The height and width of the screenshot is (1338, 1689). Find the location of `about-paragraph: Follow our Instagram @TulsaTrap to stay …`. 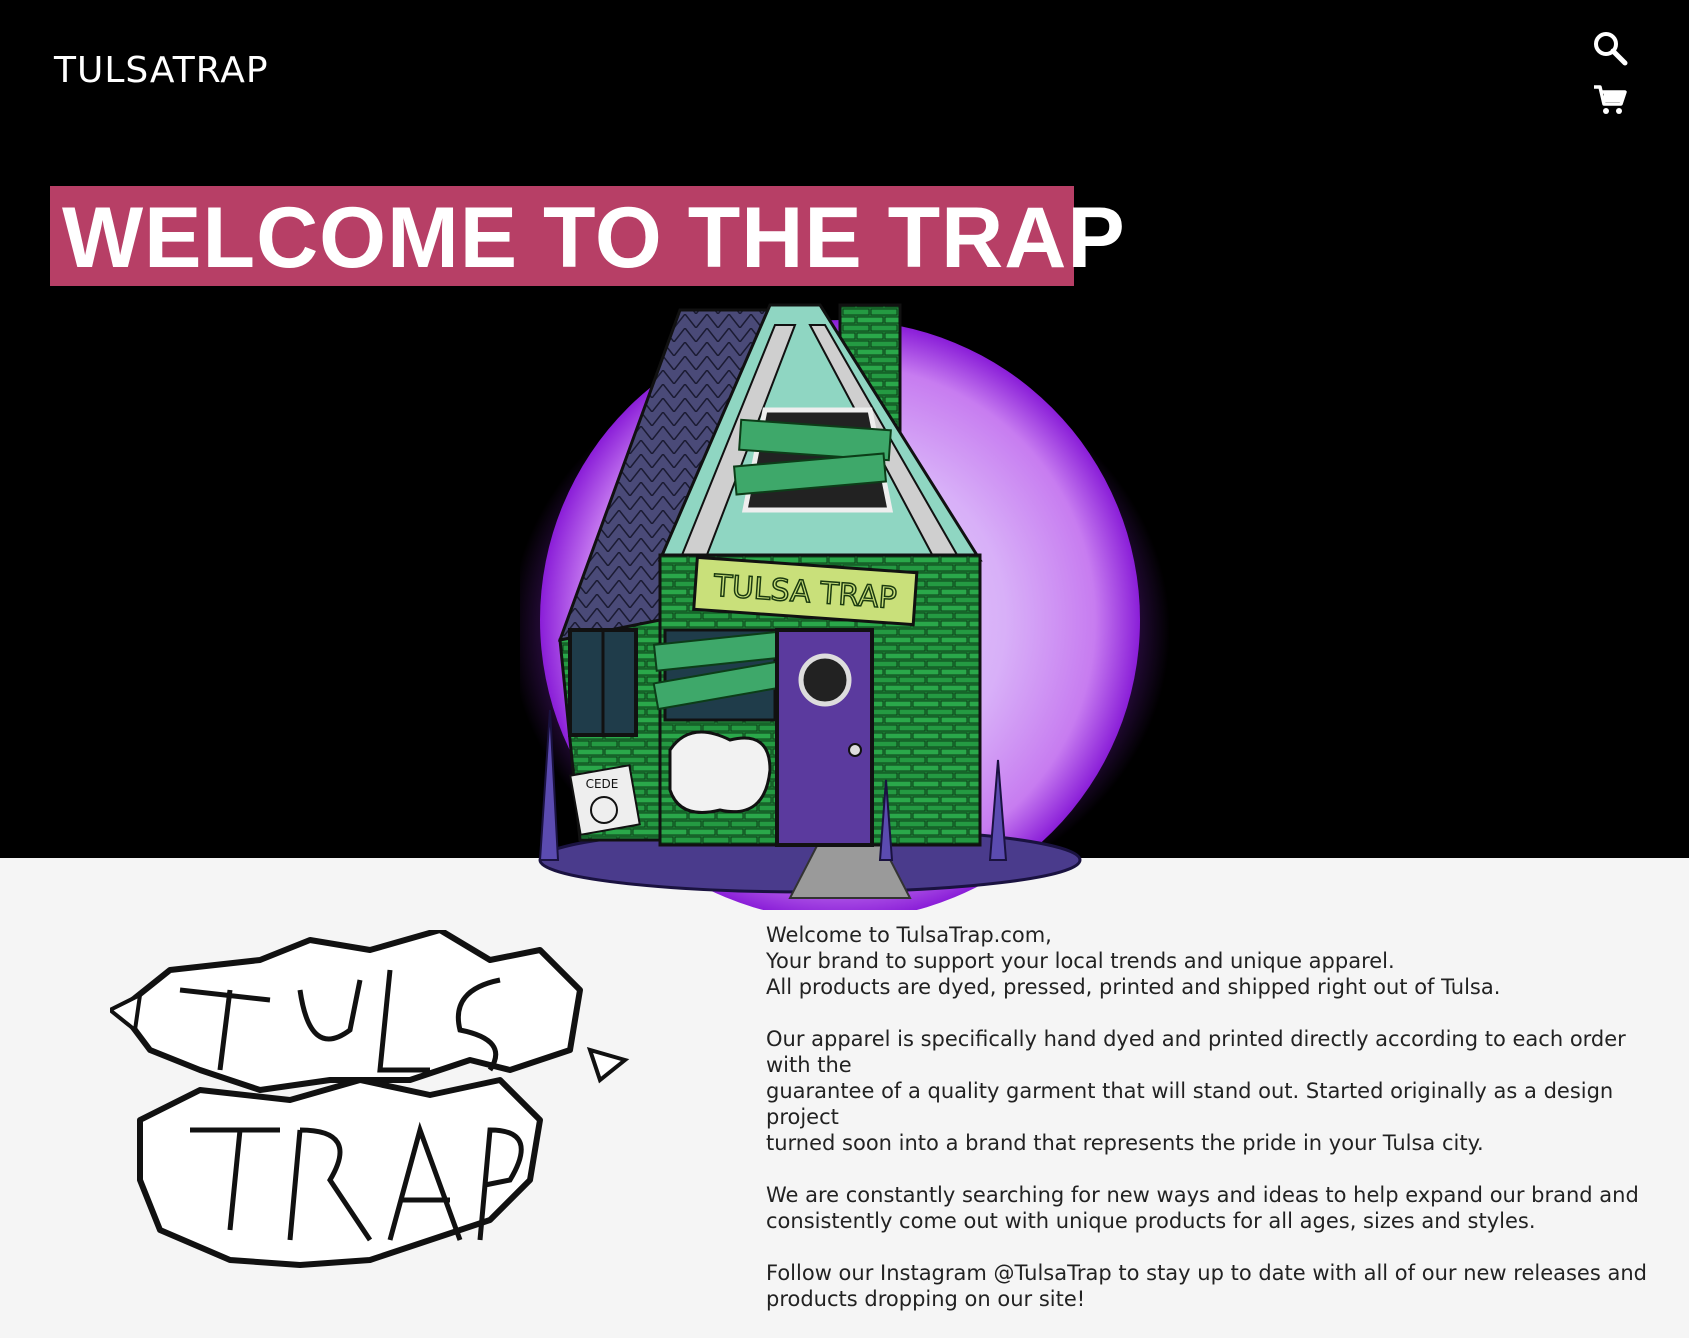

about-paragraph: Follow our Instagram @TulsaTrap to stay … is located at coordinates (1221, 1286).